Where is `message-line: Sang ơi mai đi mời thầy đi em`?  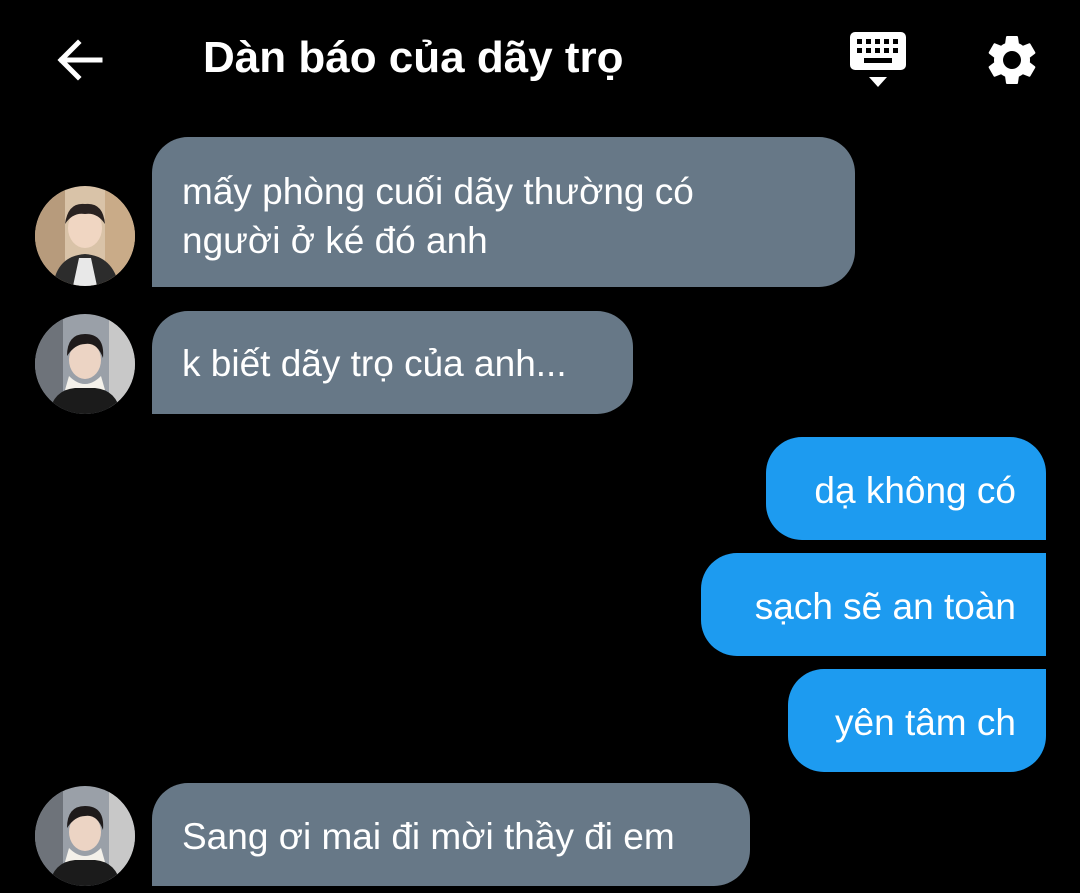
message-line: Sang ơi mai đi mời thầy đi em is located at coordinates (428, 836).